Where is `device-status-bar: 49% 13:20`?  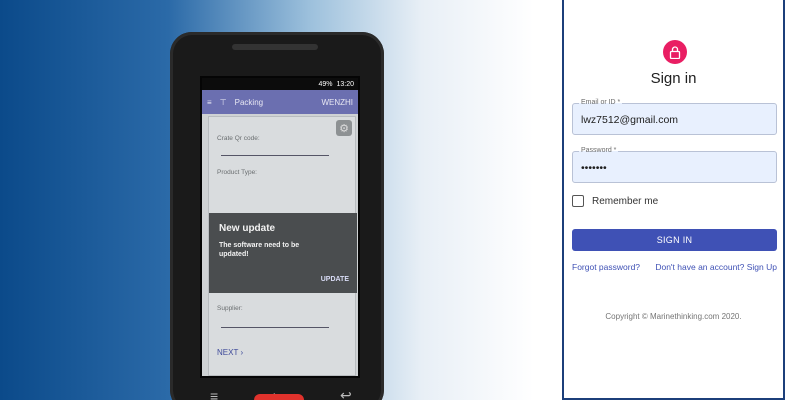
device-status-bar: 49% 13:20 is located at coordinates (280, 84).